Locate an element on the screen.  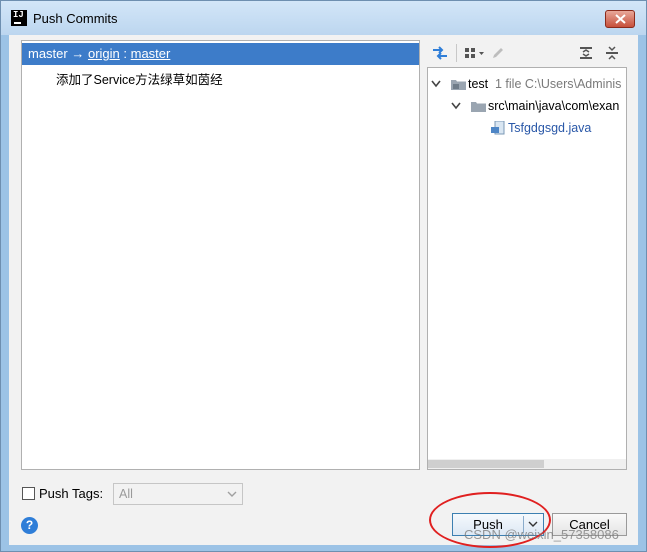
module-folder-icon is located at coordinates (458, 85).